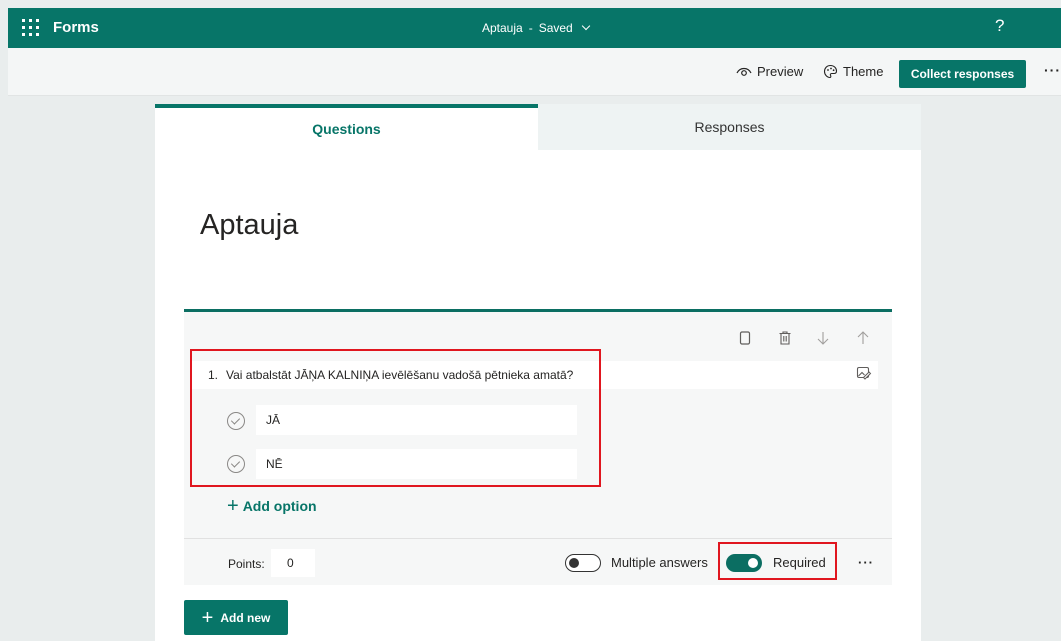 The height and width of the screenshot is (641, 1061). Describe the element at coordinates (585, 26) in the screenshot. I see `chevron-down-icon` at that location.